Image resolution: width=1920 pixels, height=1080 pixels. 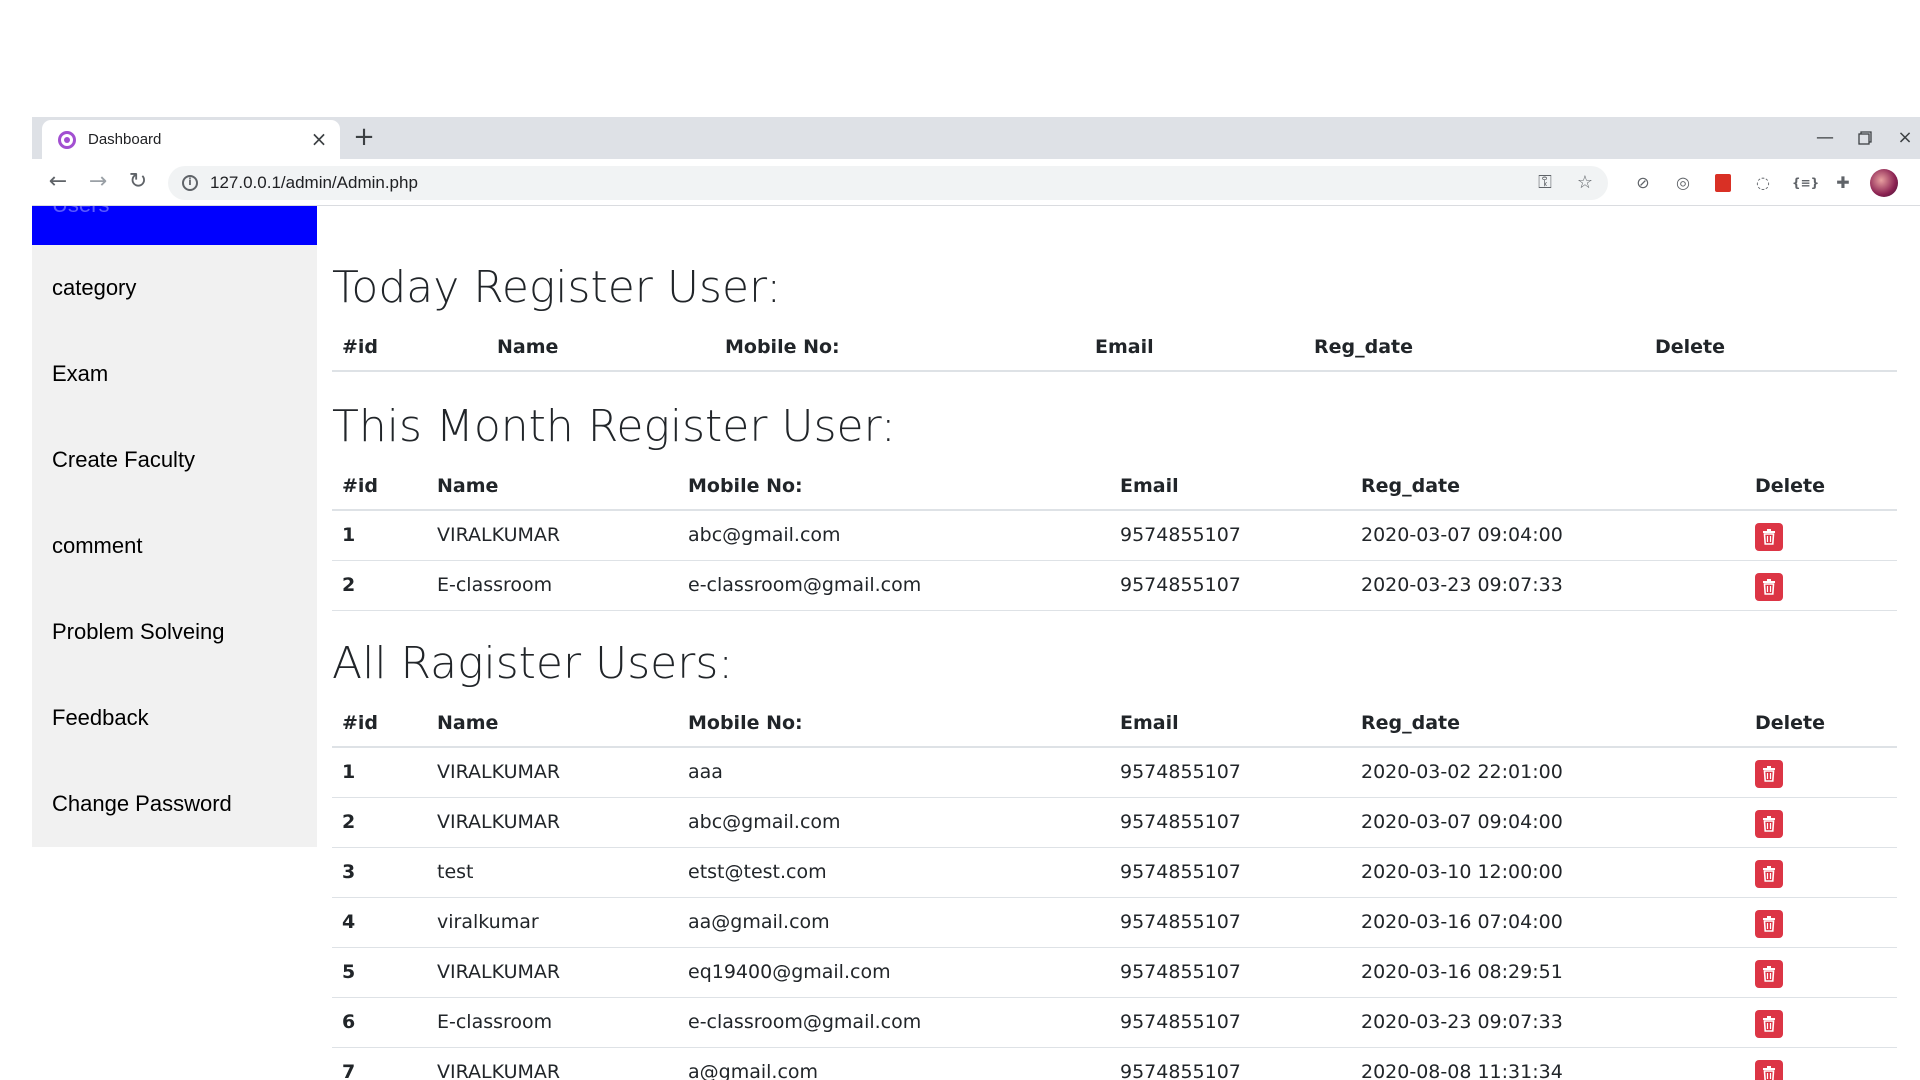 What do you see at coordinates (894, 972) in the screenshot?
I see `cell-mobile: eq19400@gmail.com` at bounding box center [894, 972].